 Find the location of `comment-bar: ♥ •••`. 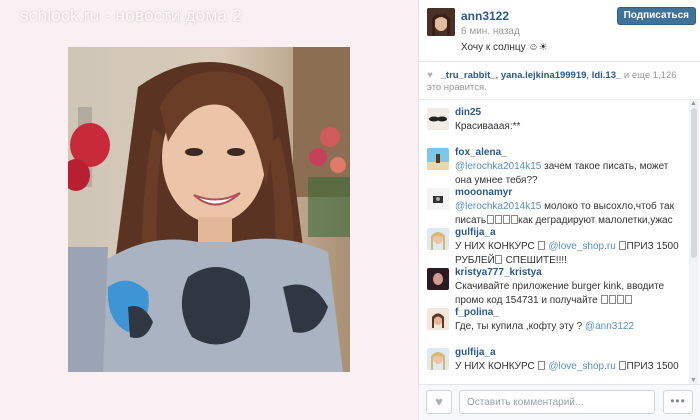

comment-bar: ♥ ••• is located at coordinates (559, 402).